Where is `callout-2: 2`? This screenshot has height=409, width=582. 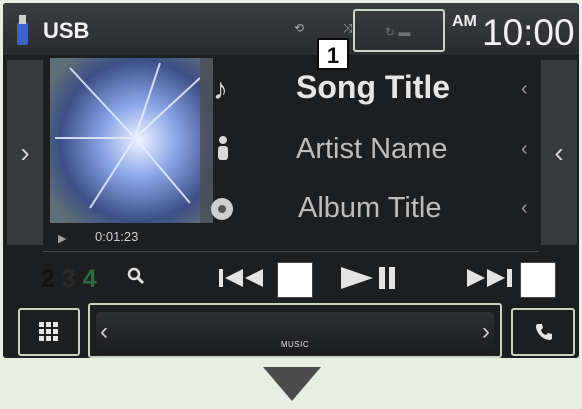 callout-2: 2 is located at coordinates (48, 279).